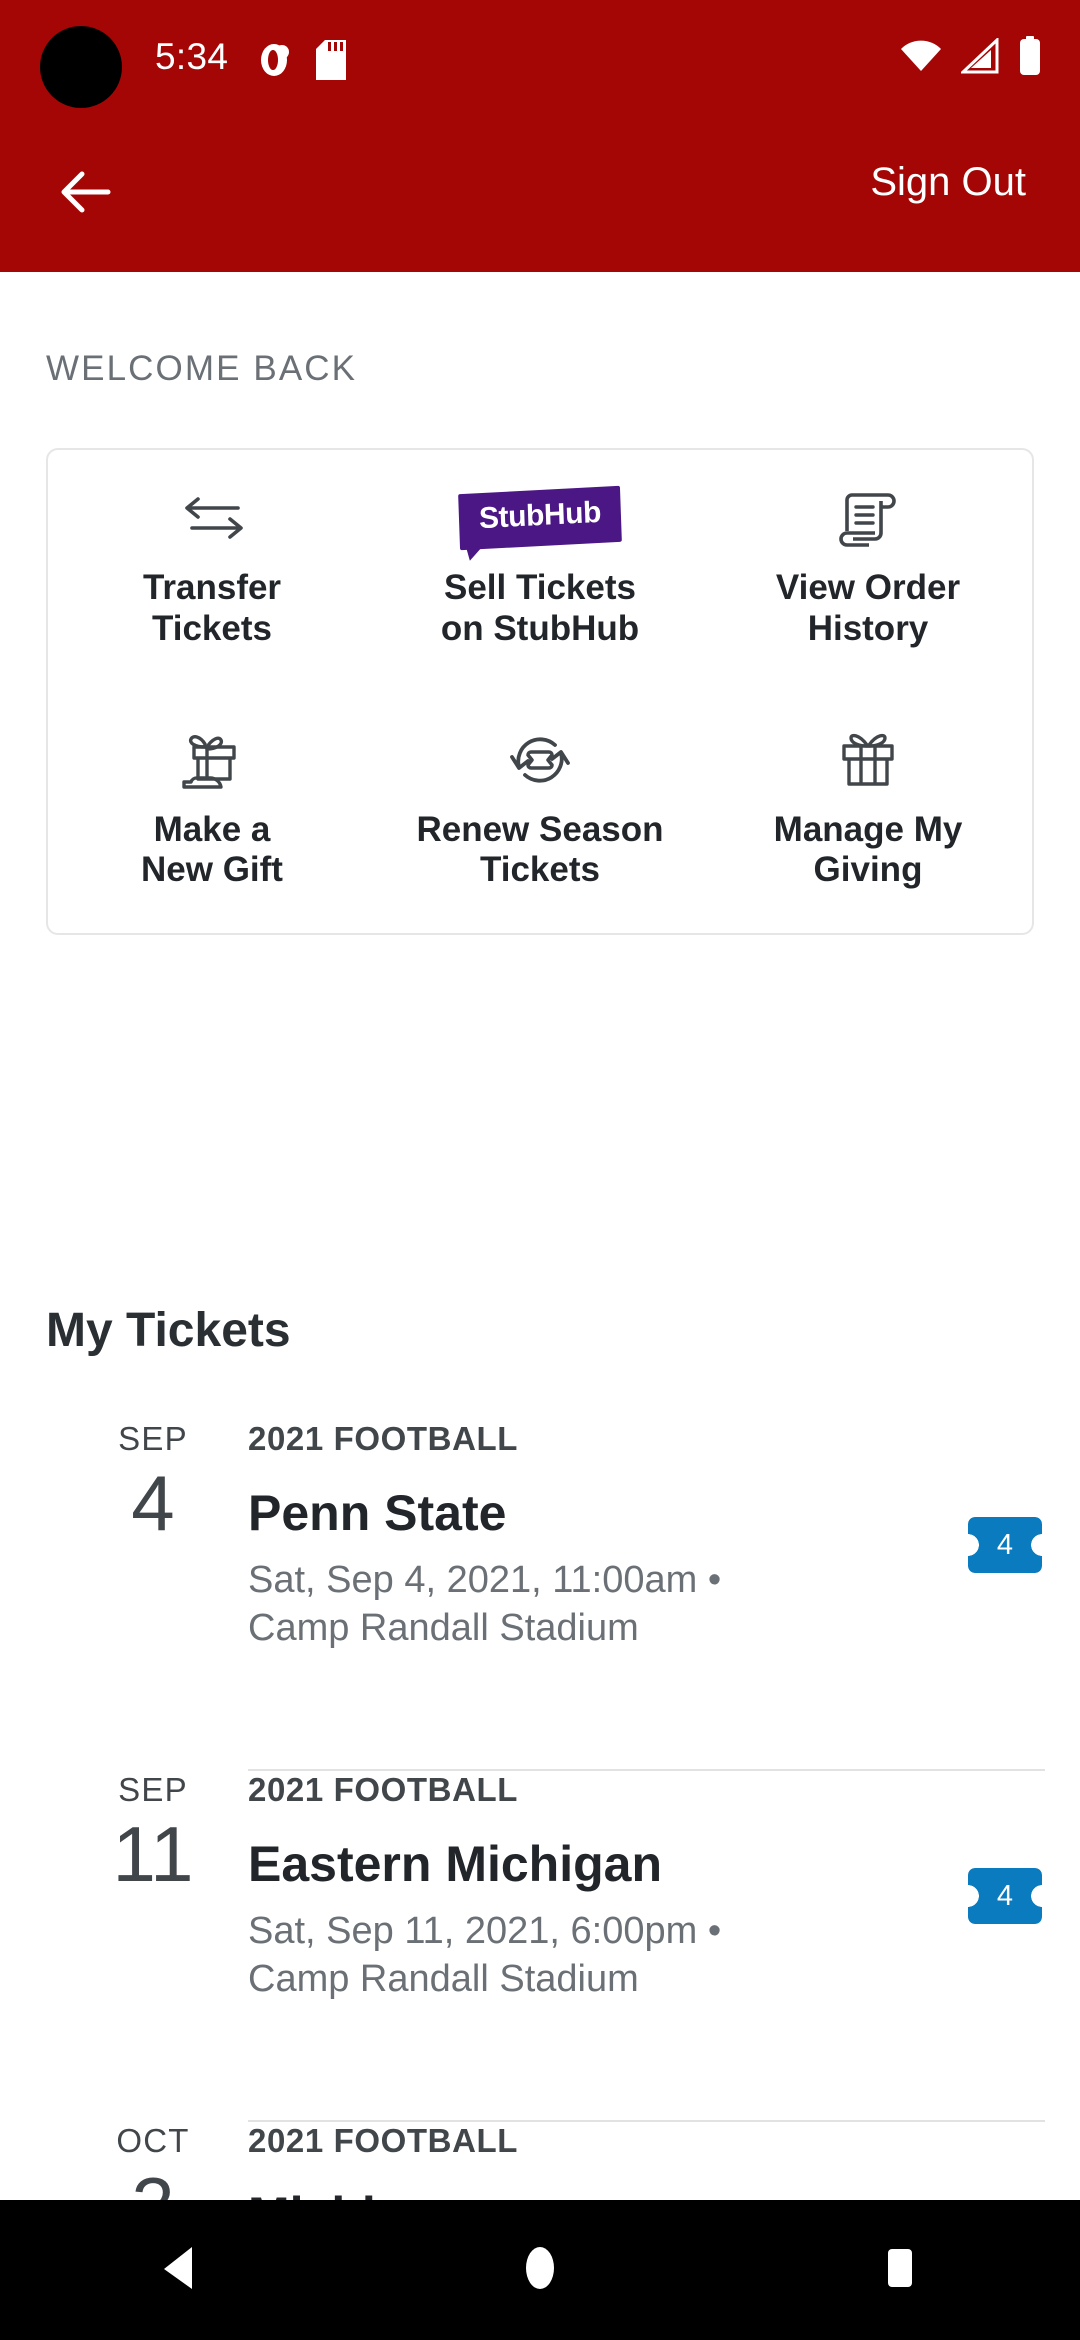  What do you see at coordinates (868, 628) in the screenshot?
I see `action-label-line2: History` at bounding box center [868, 628].